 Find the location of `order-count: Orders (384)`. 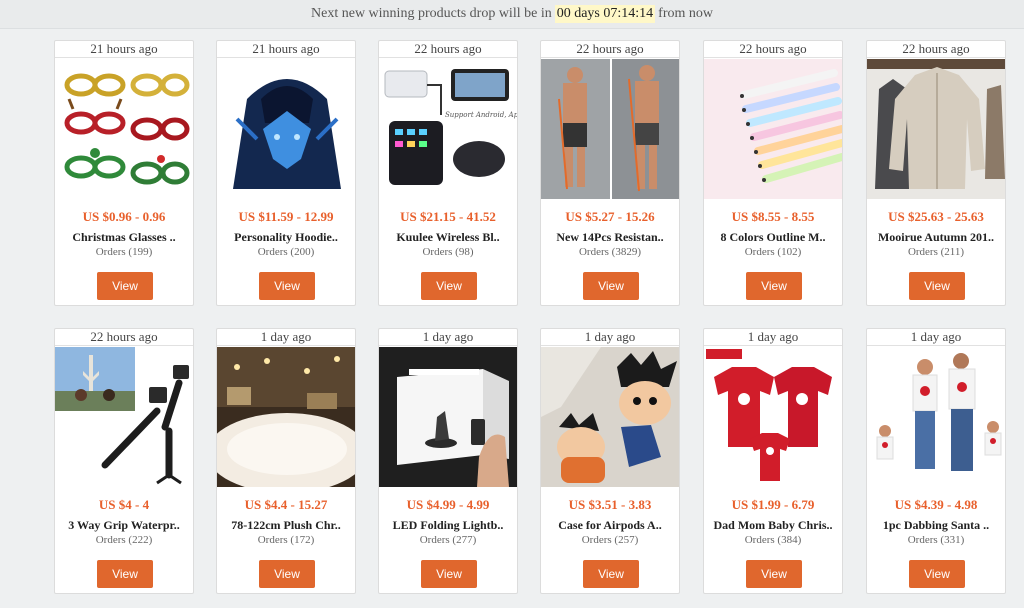

order-count: Orders (384) is located at coordinates (773, 540).